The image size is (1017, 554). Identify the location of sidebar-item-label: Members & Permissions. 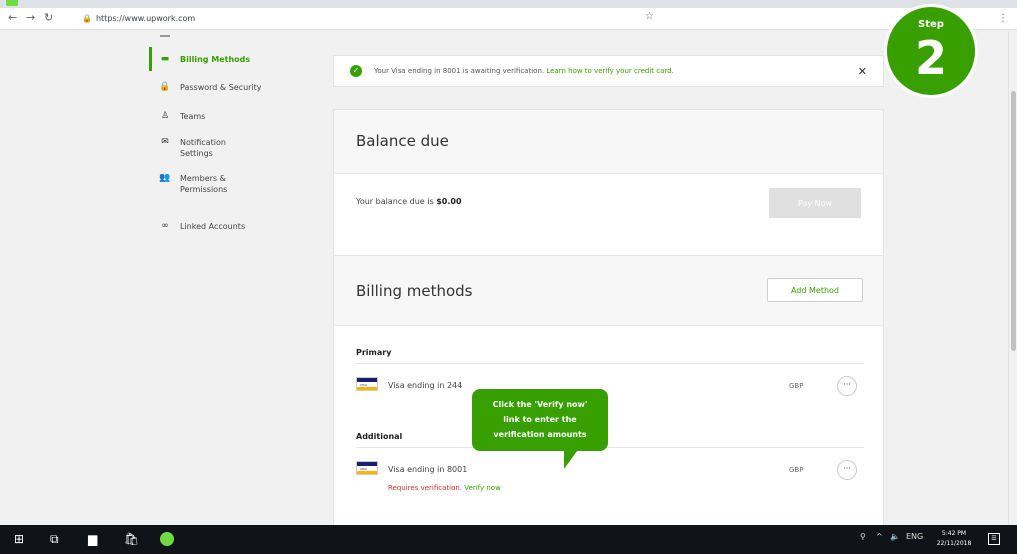
(204, 184).